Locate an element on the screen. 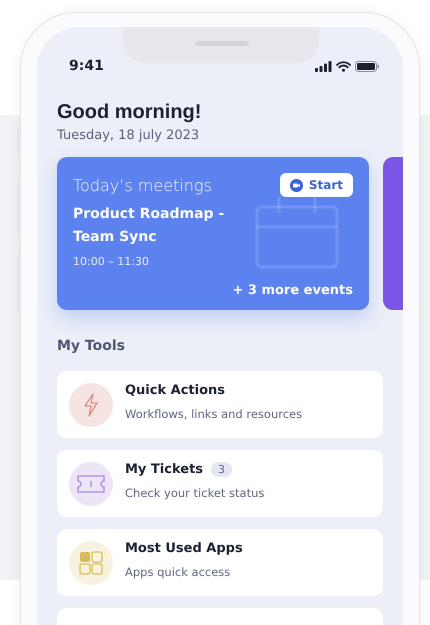 The image size is (430, 625). tool-title: Quick Actions is located at coordinates (175, 390).